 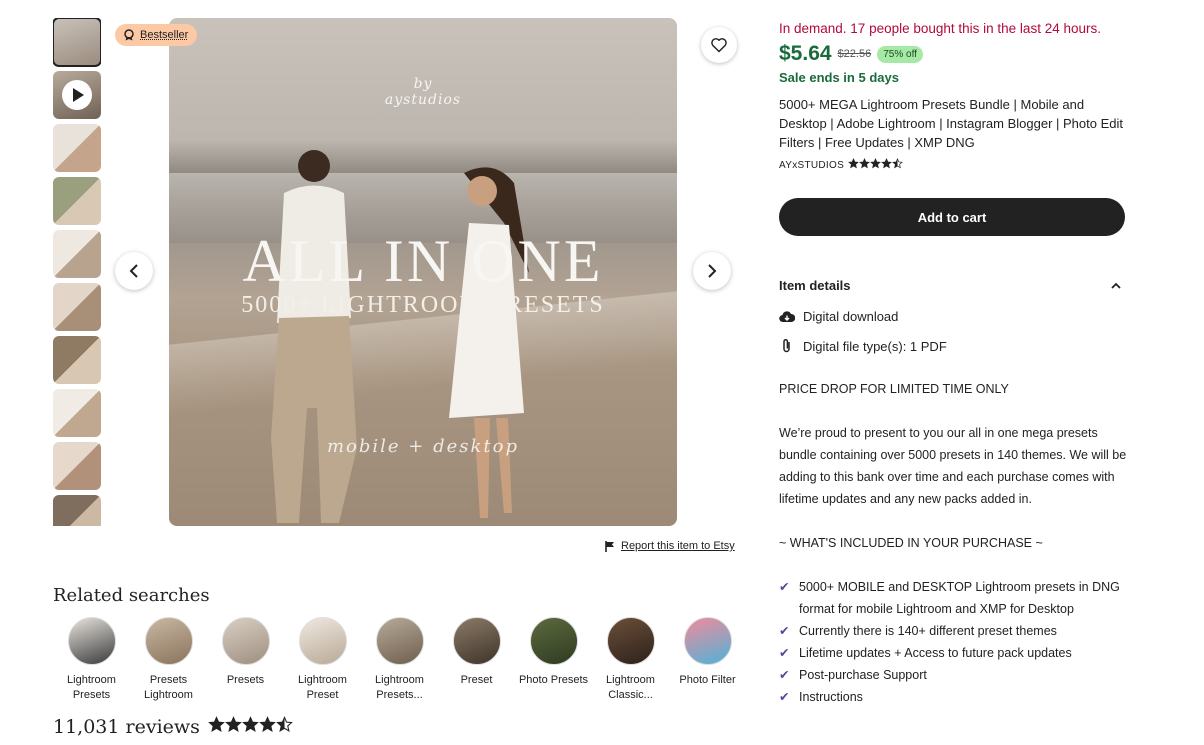 What do you see at coordinates (894, 389) in the screenshot?
I see `description-paragraph: PRICE DROP FOR LIMITED TIME ONLY` at bounding box center [894, 389].